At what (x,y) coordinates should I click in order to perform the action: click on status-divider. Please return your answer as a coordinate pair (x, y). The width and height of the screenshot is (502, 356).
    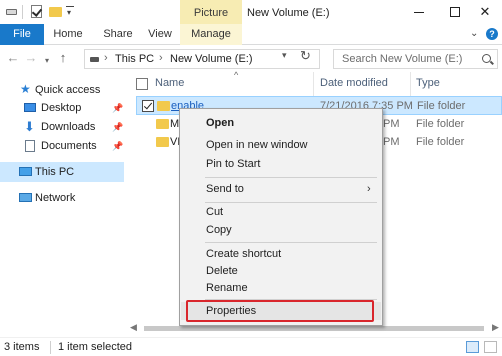
    Looking at the image, I should click on (50, 347).